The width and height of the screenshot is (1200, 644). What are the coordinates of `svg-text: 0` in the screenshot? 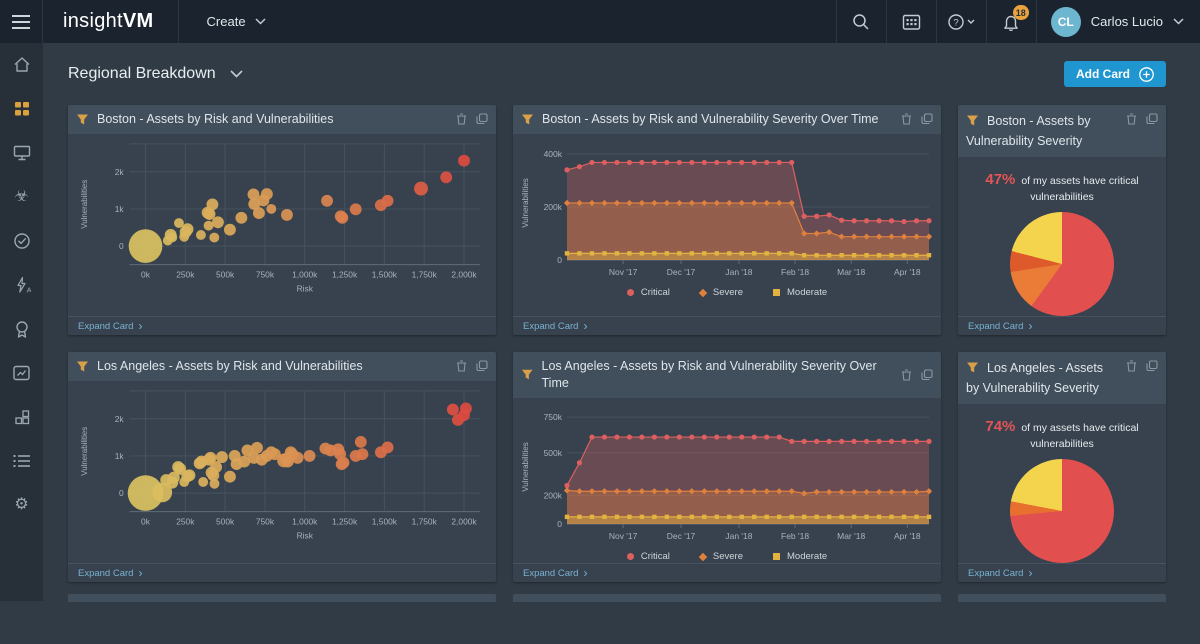 It's located at (559, 260).